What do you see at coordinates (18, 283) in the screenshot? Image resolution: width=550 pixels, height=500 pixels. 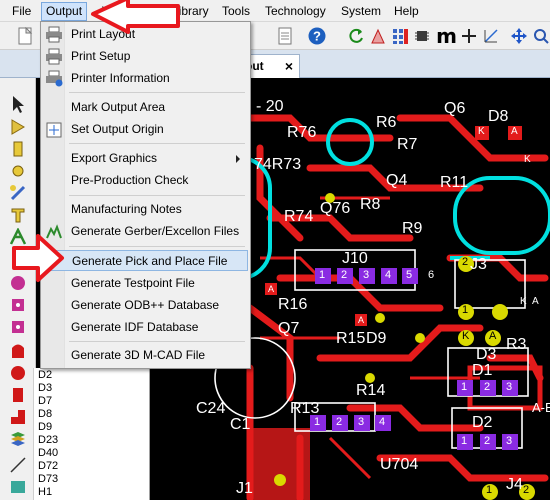 I see `circle-pad-icon` at bounding box center [18, 283].